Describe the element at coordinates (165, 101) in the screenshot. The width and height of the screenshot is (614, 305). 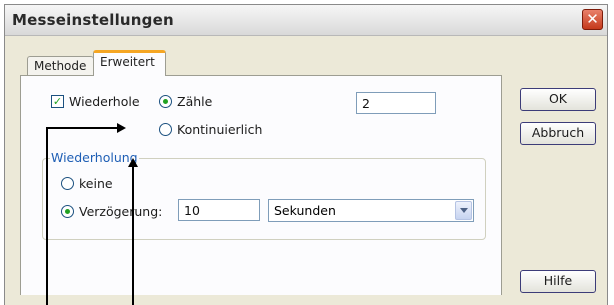
I see `count-radio` at that location.